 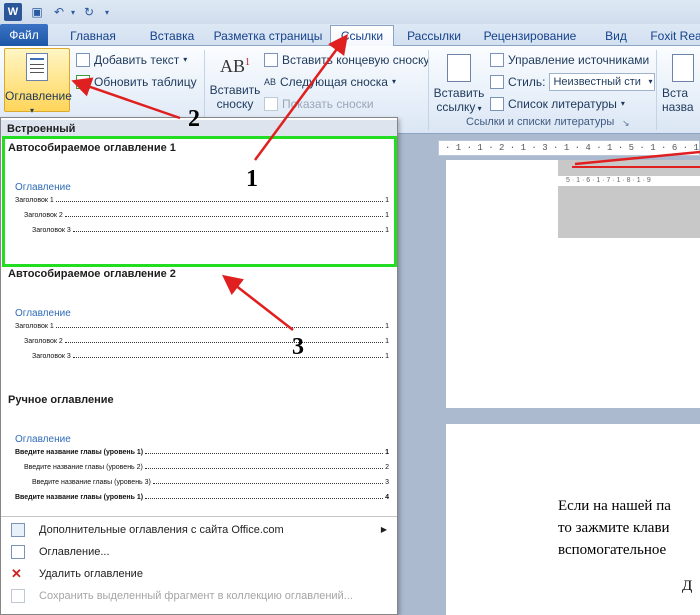 I want to click on endnote-icon, so click(x=271, y=60).